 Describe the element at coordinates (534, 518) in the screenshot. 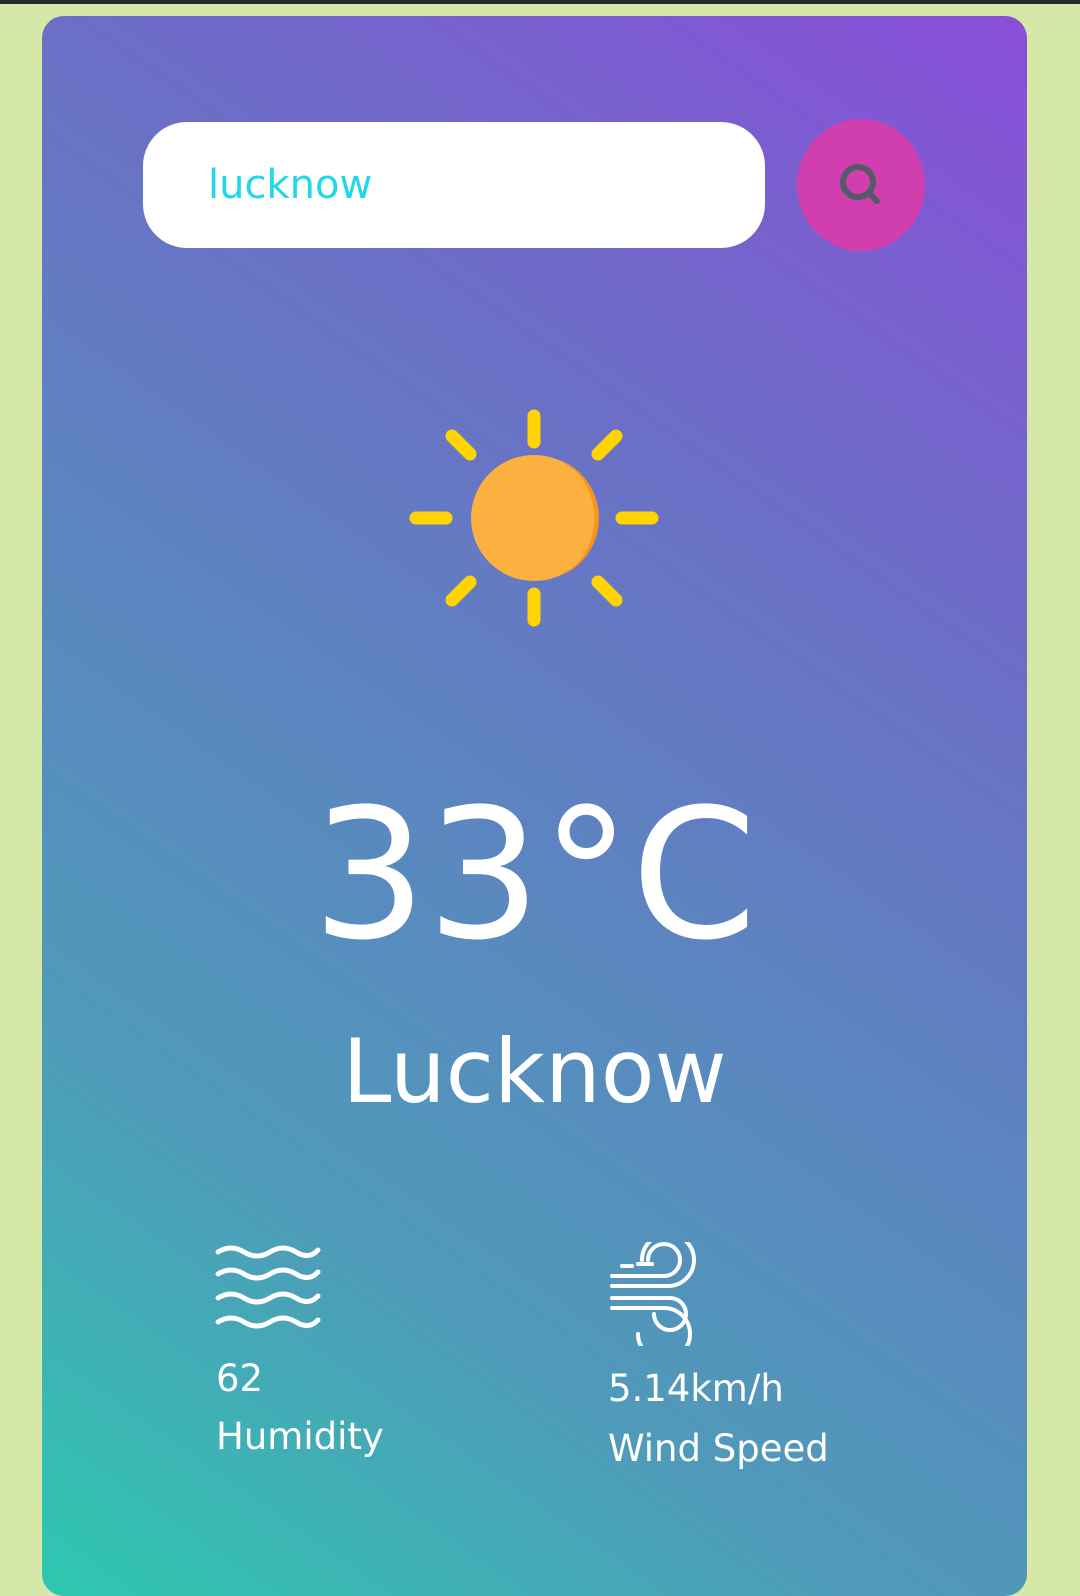

I see `sun-icon` at that location.